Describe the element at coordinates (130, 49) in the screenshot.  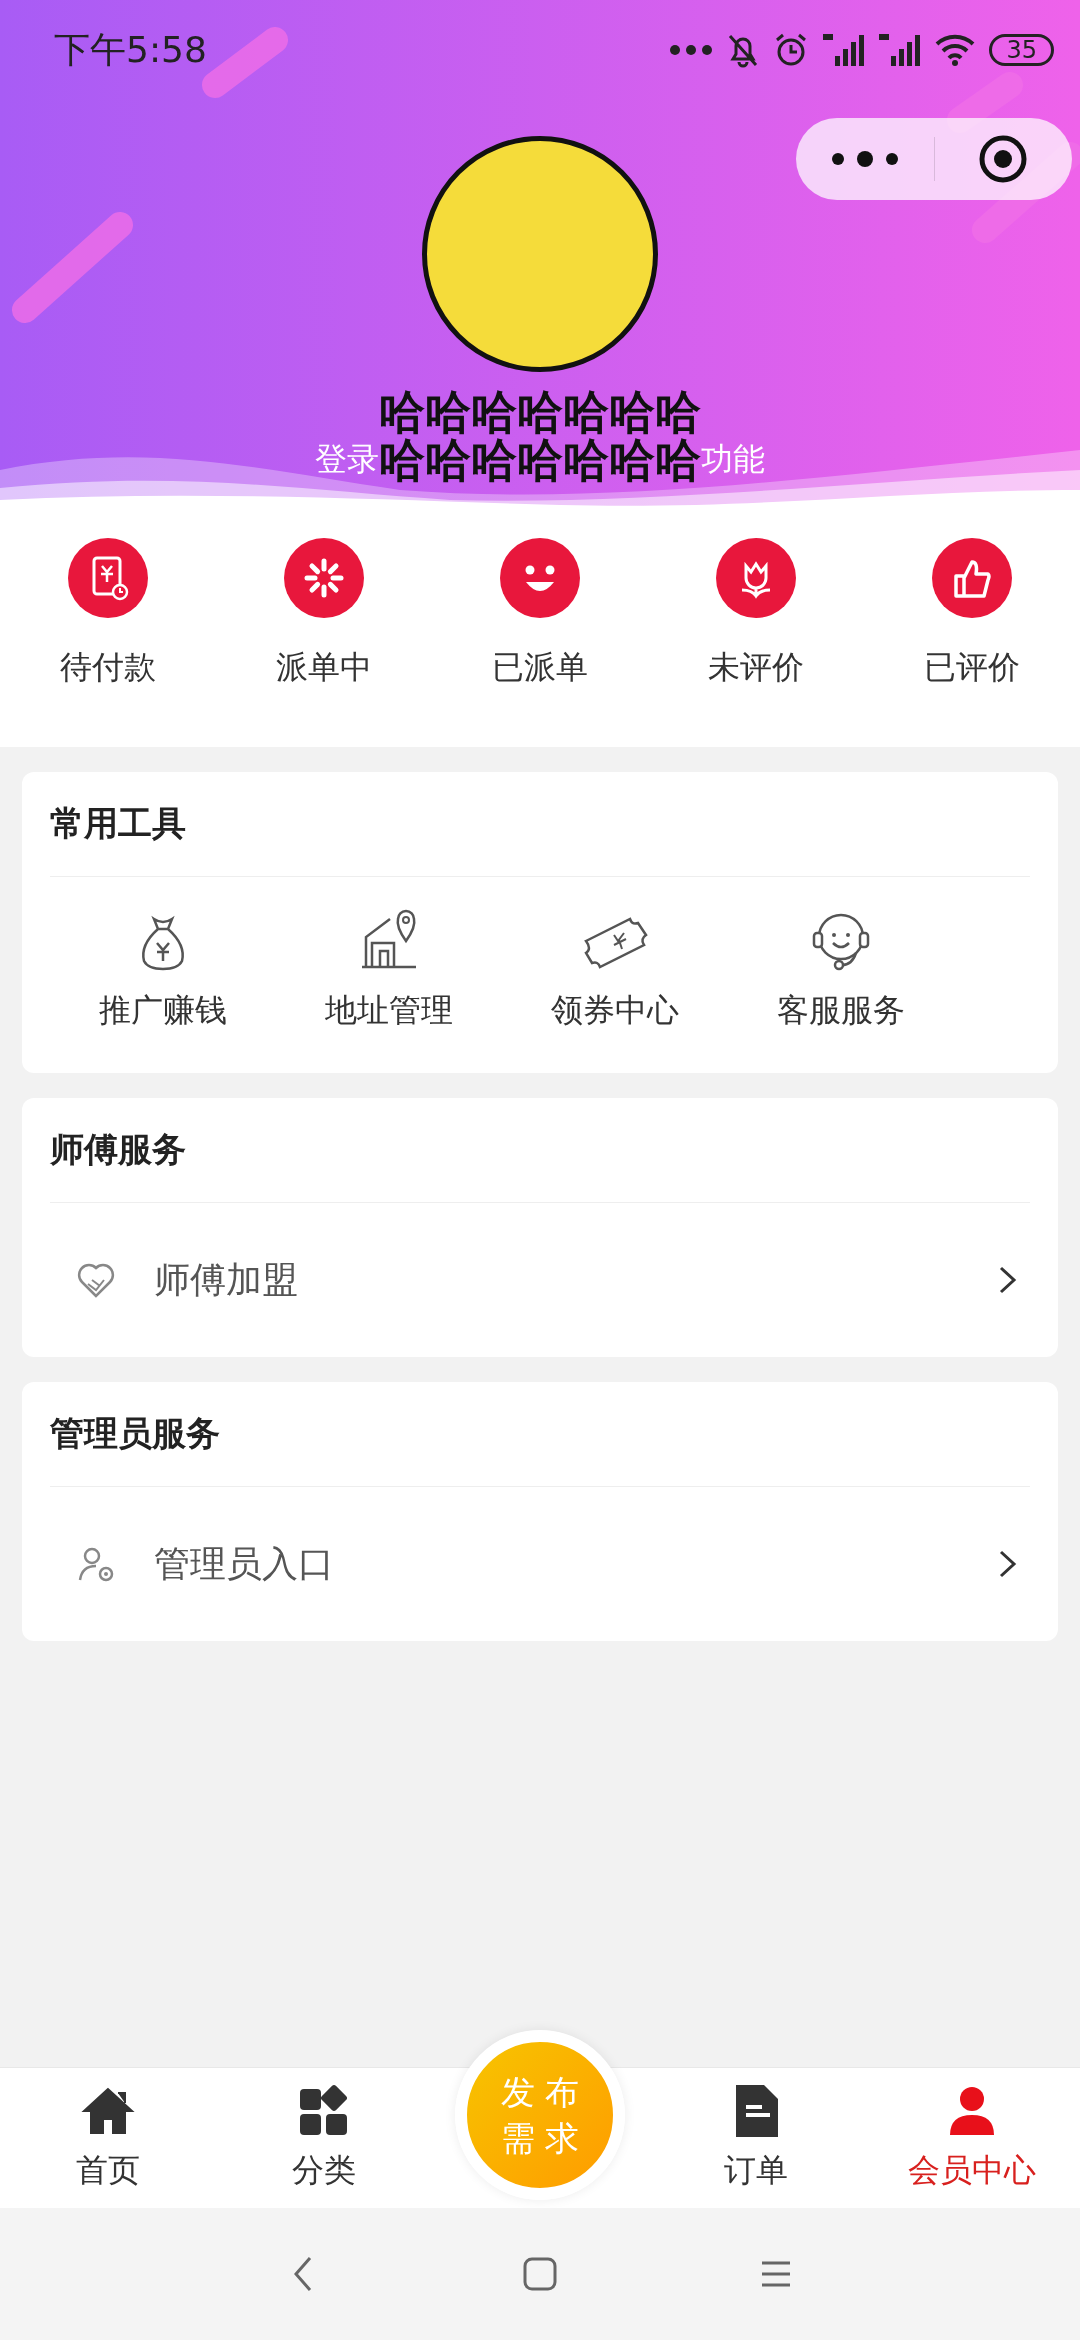
I see `status-time: 下午5:58` at that location.